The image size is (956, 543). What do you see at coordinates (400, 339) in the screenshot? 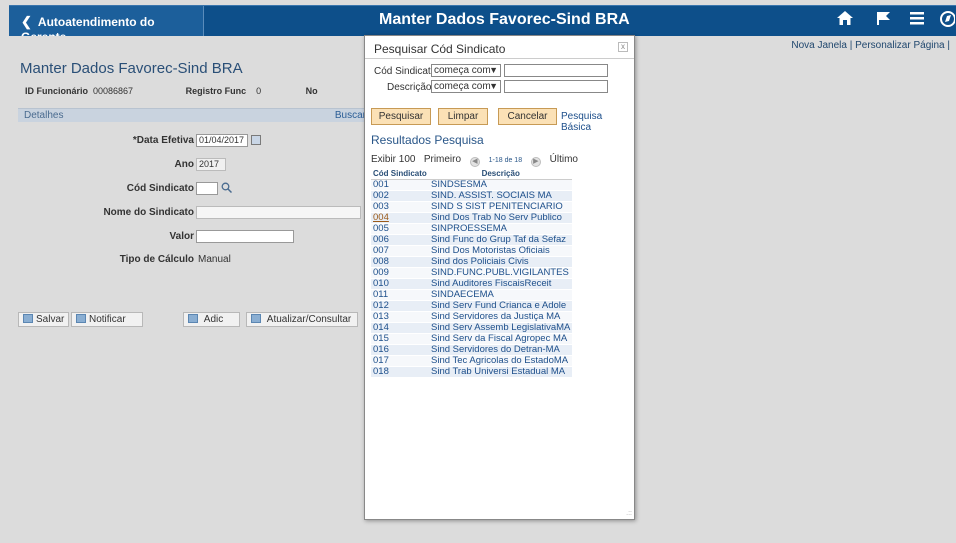
I see `result-code-link: 015` at bounding box center [400, 339].